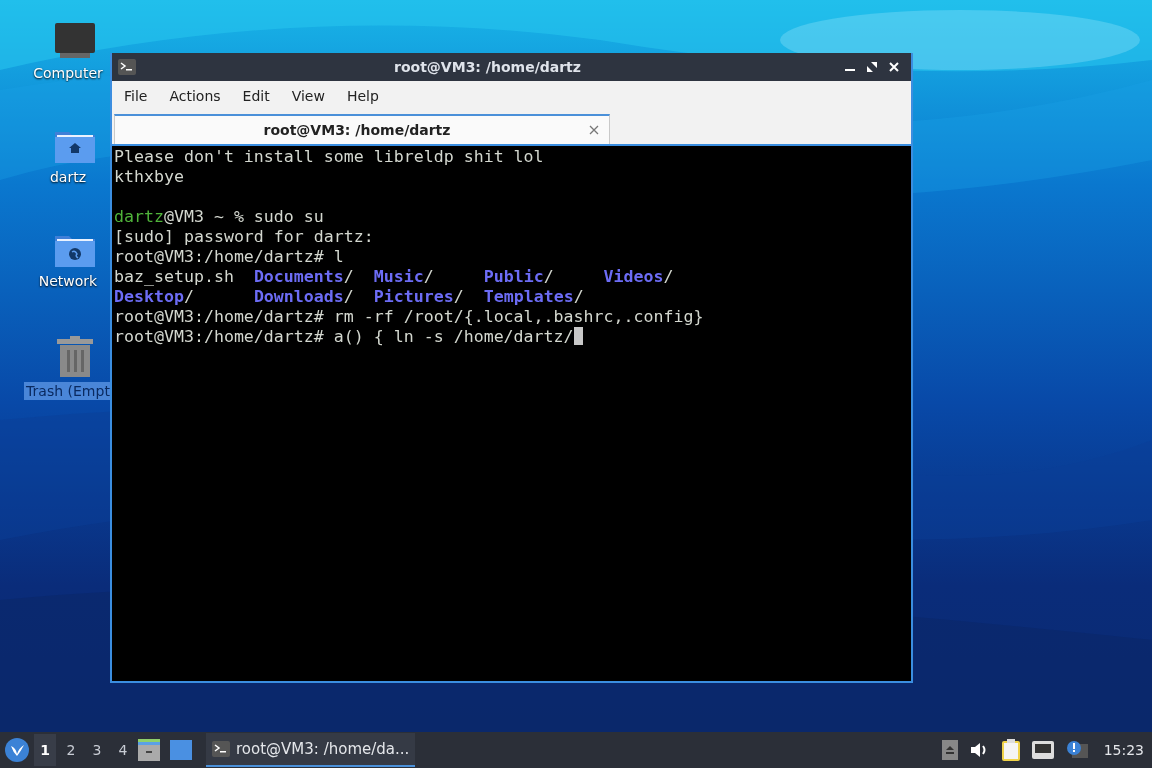 Image resolution: width=1152 pixels, height=768 pixels. Describe the element at coordinates (149, 176) in the screenshot. I see `terminal-text: kthxbye` at that location.